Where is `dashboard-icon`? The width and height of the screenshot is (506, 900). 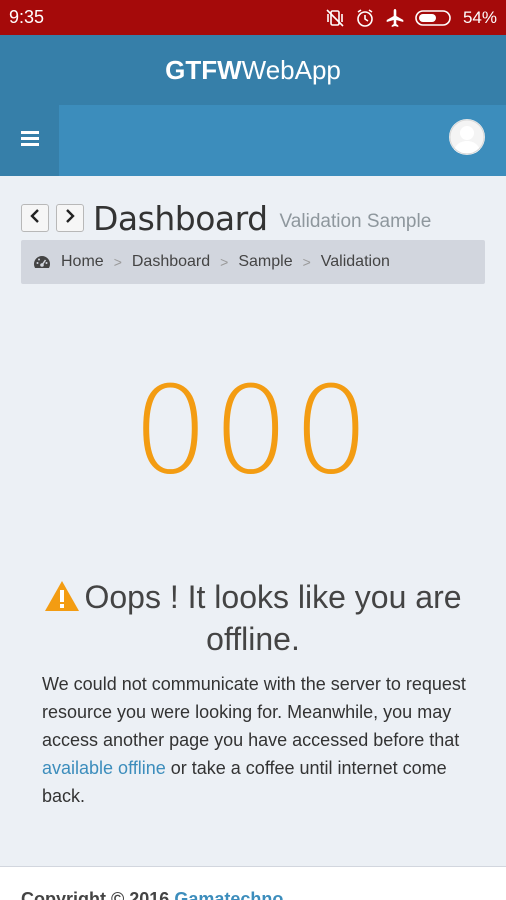
dashboard-icon is located at coordinates (42, 262).